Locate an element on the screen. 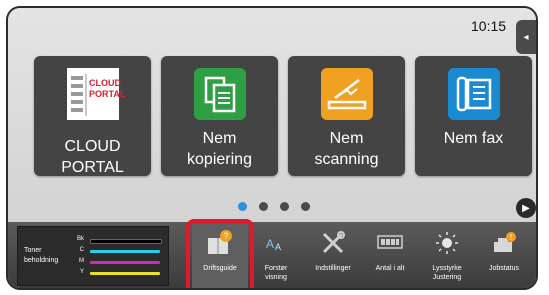 The width and height of the screenshot is (549, 295). copy-icon is located at coordinates (220, 94).